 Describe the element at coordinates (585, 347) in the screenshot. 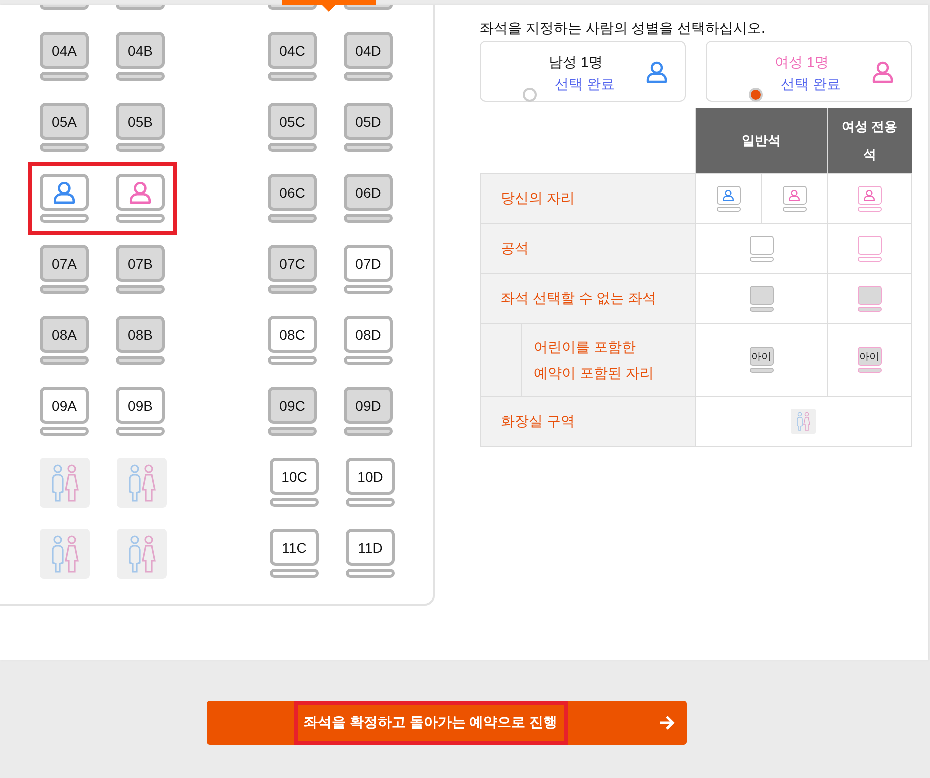

I see `legend-label: 어린이를 포함한` at that location.